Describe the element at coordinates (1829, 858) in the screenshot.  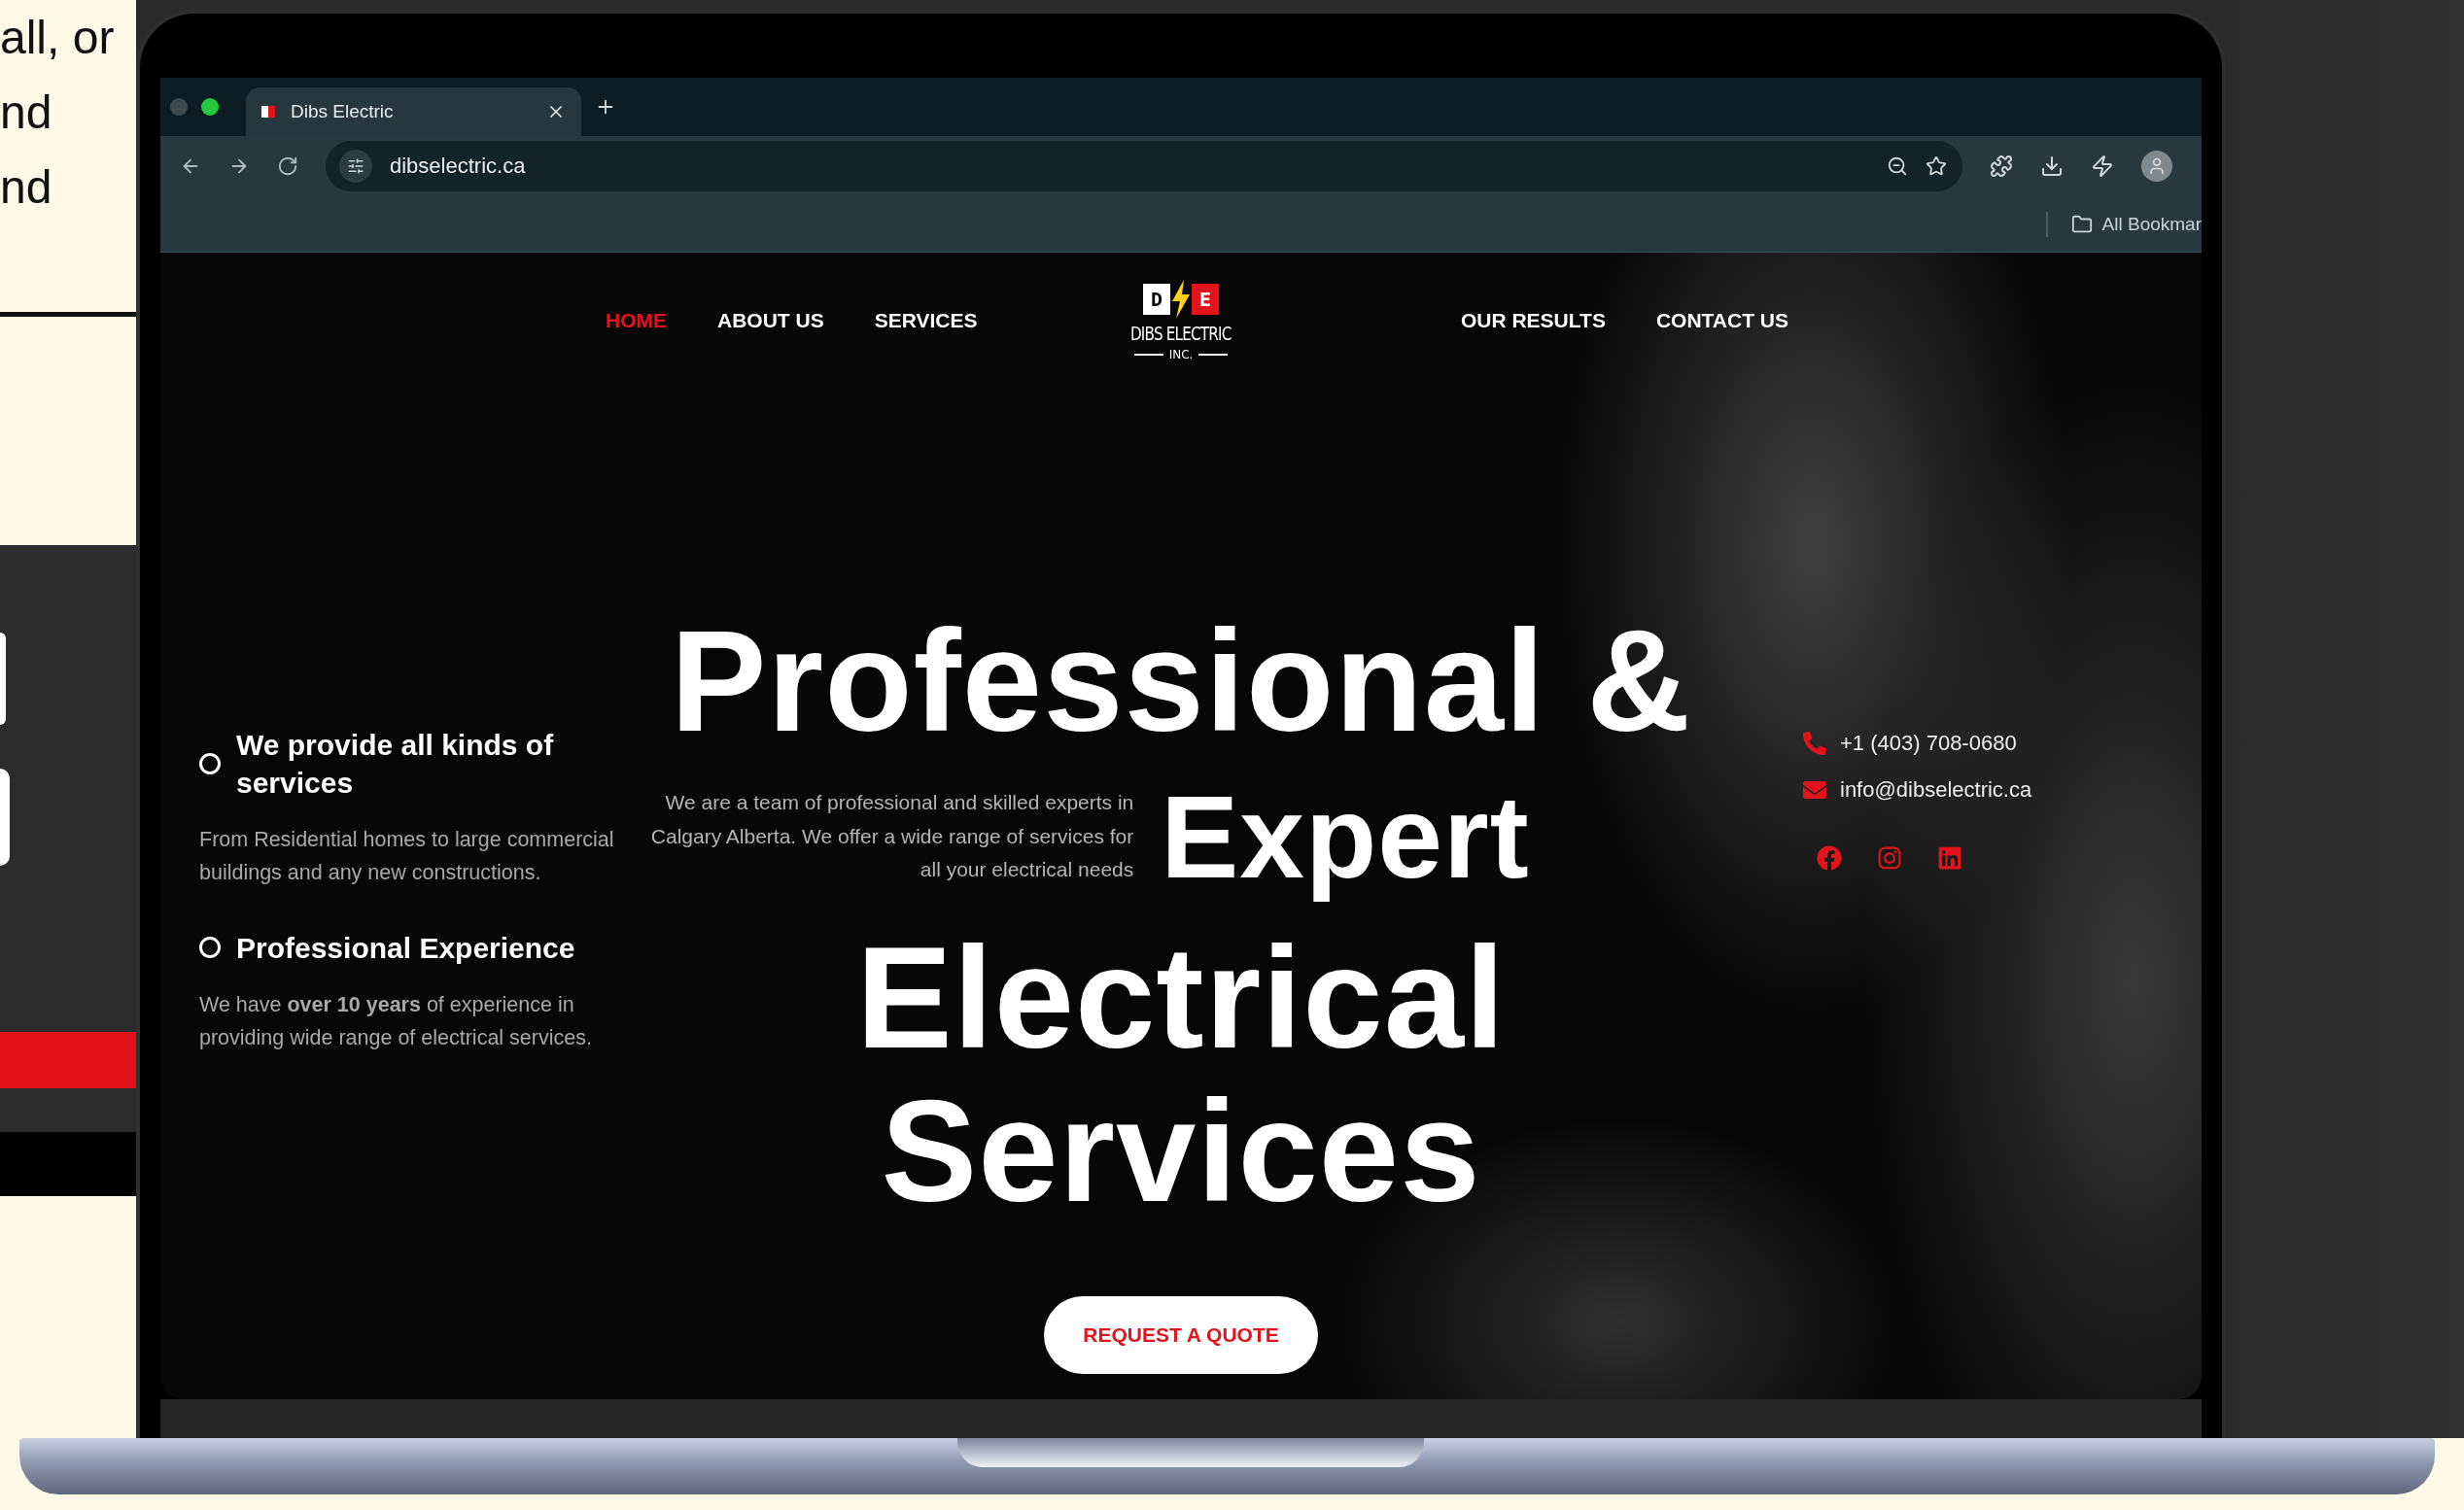
I see `facebook-icon` at that location.